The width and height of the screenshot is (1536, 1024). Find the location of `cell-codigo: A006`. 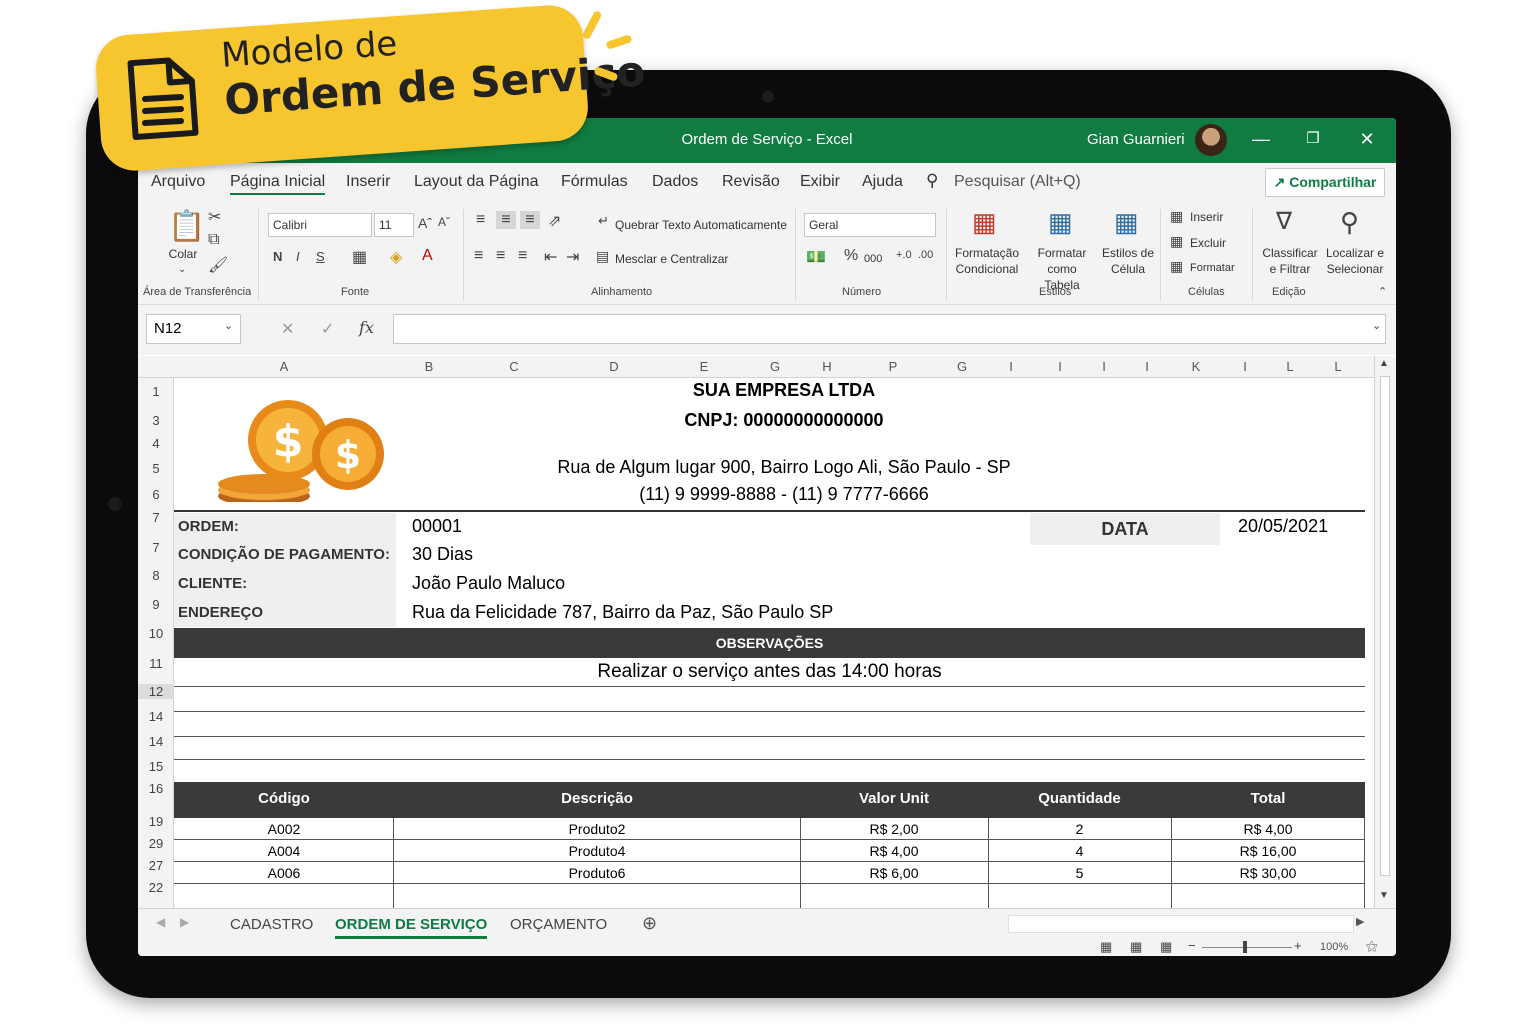

cell-codigo: A006 is located at coordinates (284, 873).